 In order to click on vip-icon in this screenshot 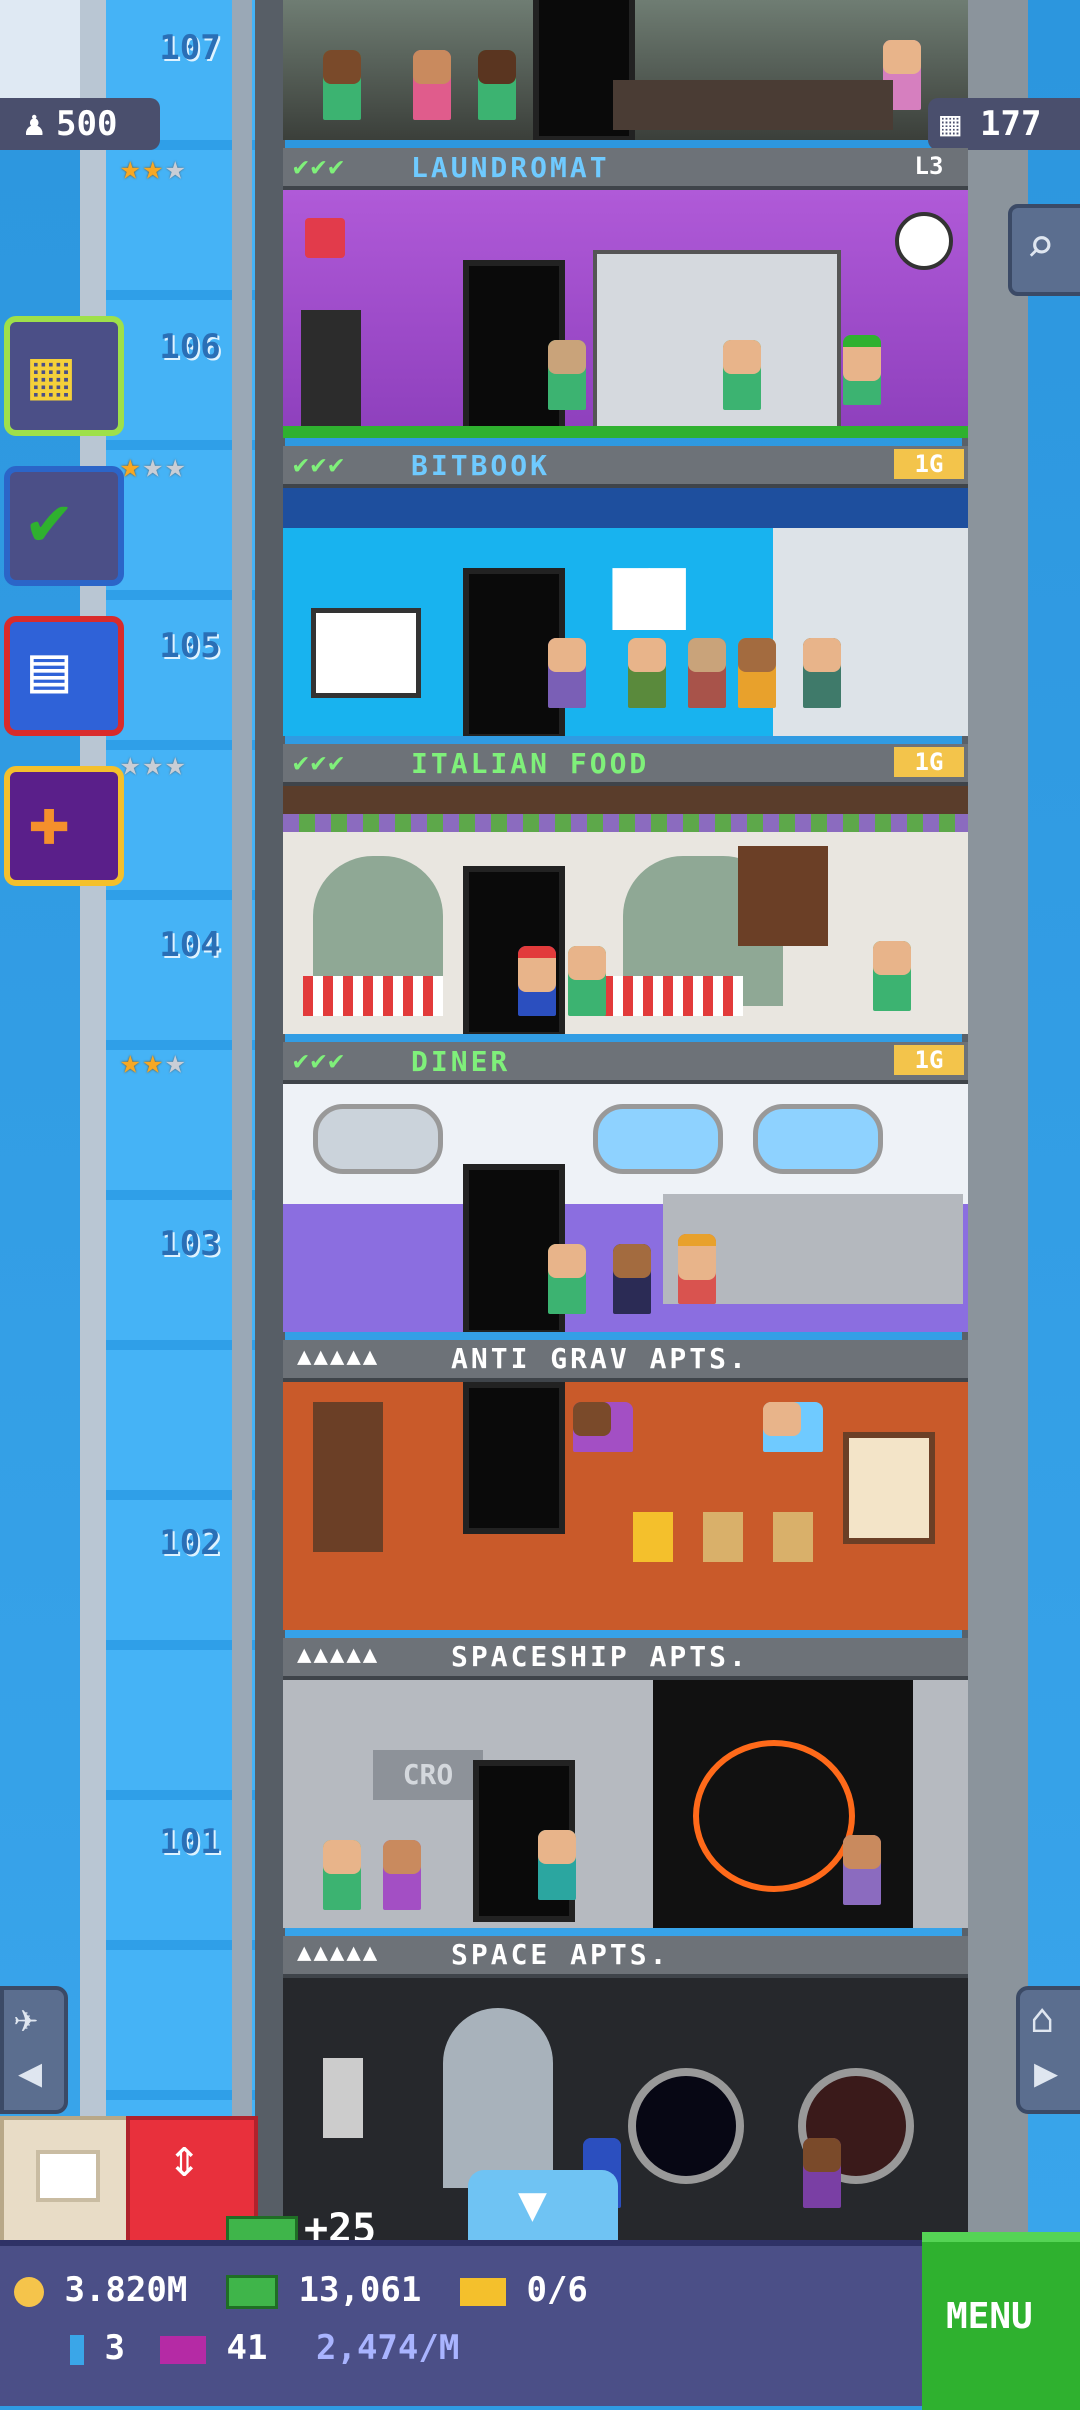, I will do `click(183, 2349)`.